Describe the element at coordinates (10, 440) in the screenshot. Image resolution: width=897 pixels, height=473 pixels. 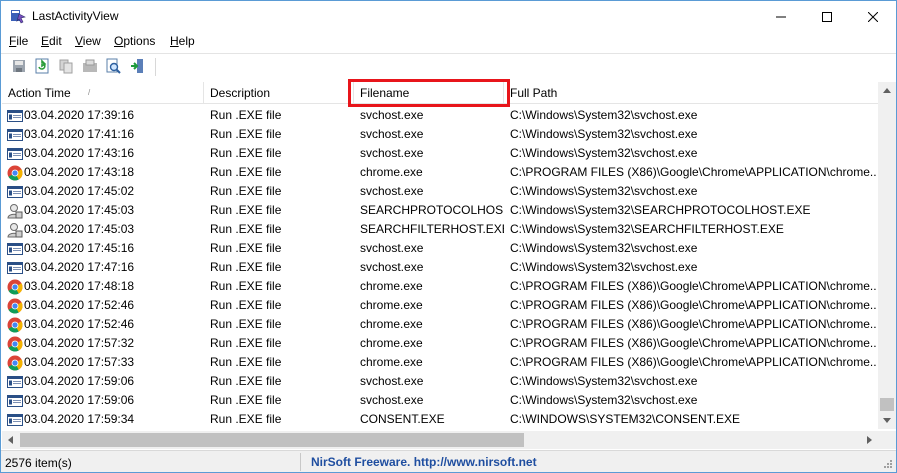
I see `scroll-left-button` at that location.